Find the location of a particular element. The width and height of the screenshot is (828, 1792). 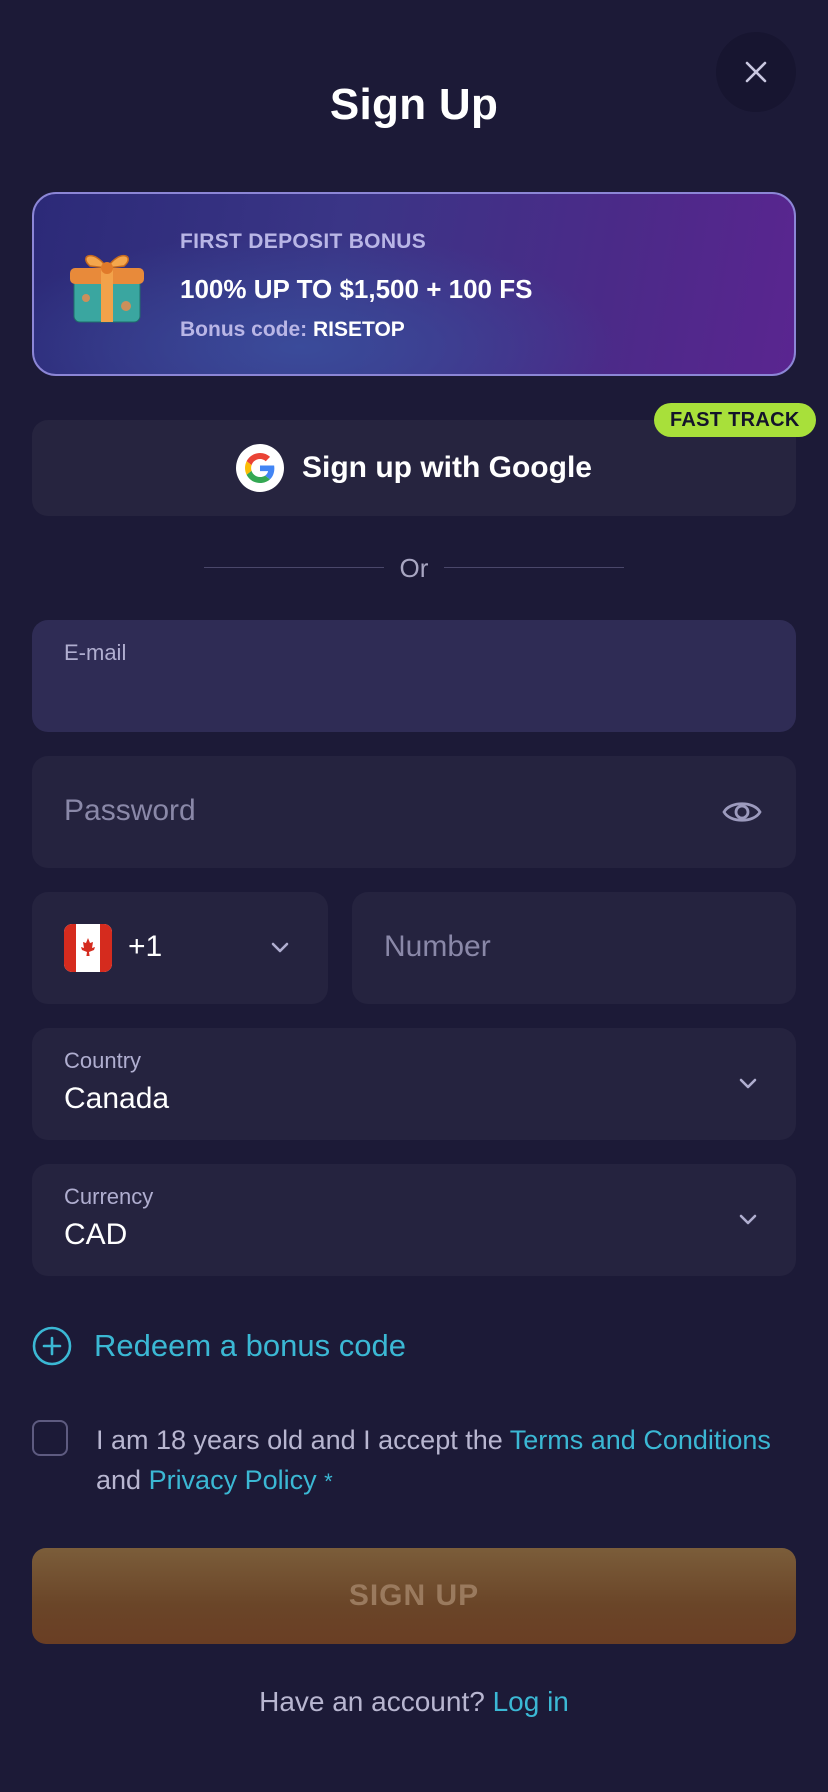

consent-text-start: I am 18 years old and I accept the is located at coordinates (303, 1440).